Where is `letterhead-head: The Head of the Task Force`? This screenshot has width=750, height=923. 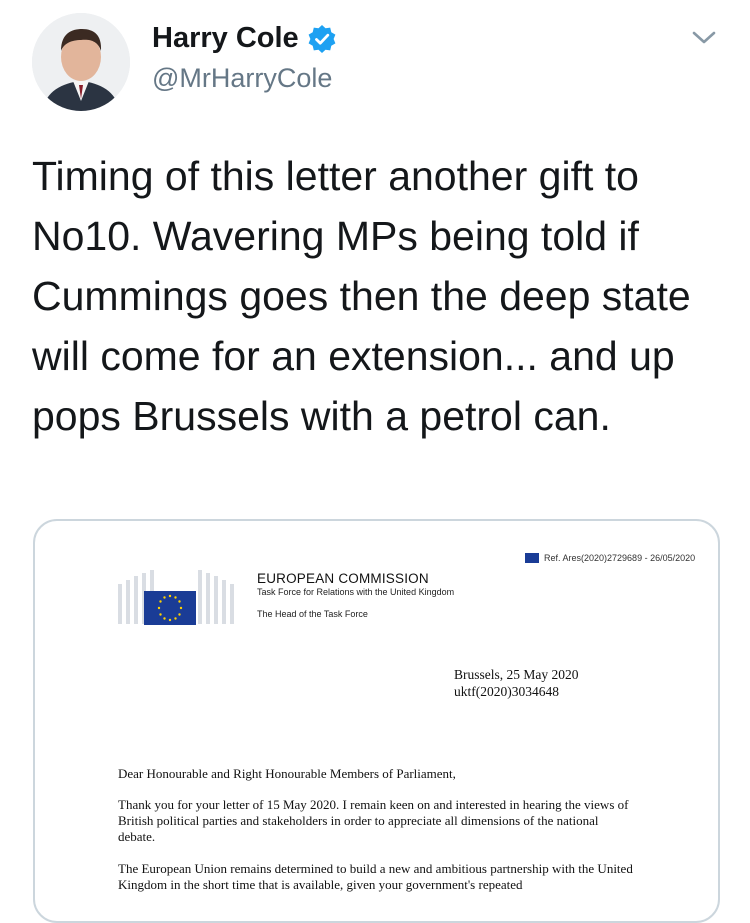 letterhead-head: The Head of the Task Force is located at coordinates (312, 614).